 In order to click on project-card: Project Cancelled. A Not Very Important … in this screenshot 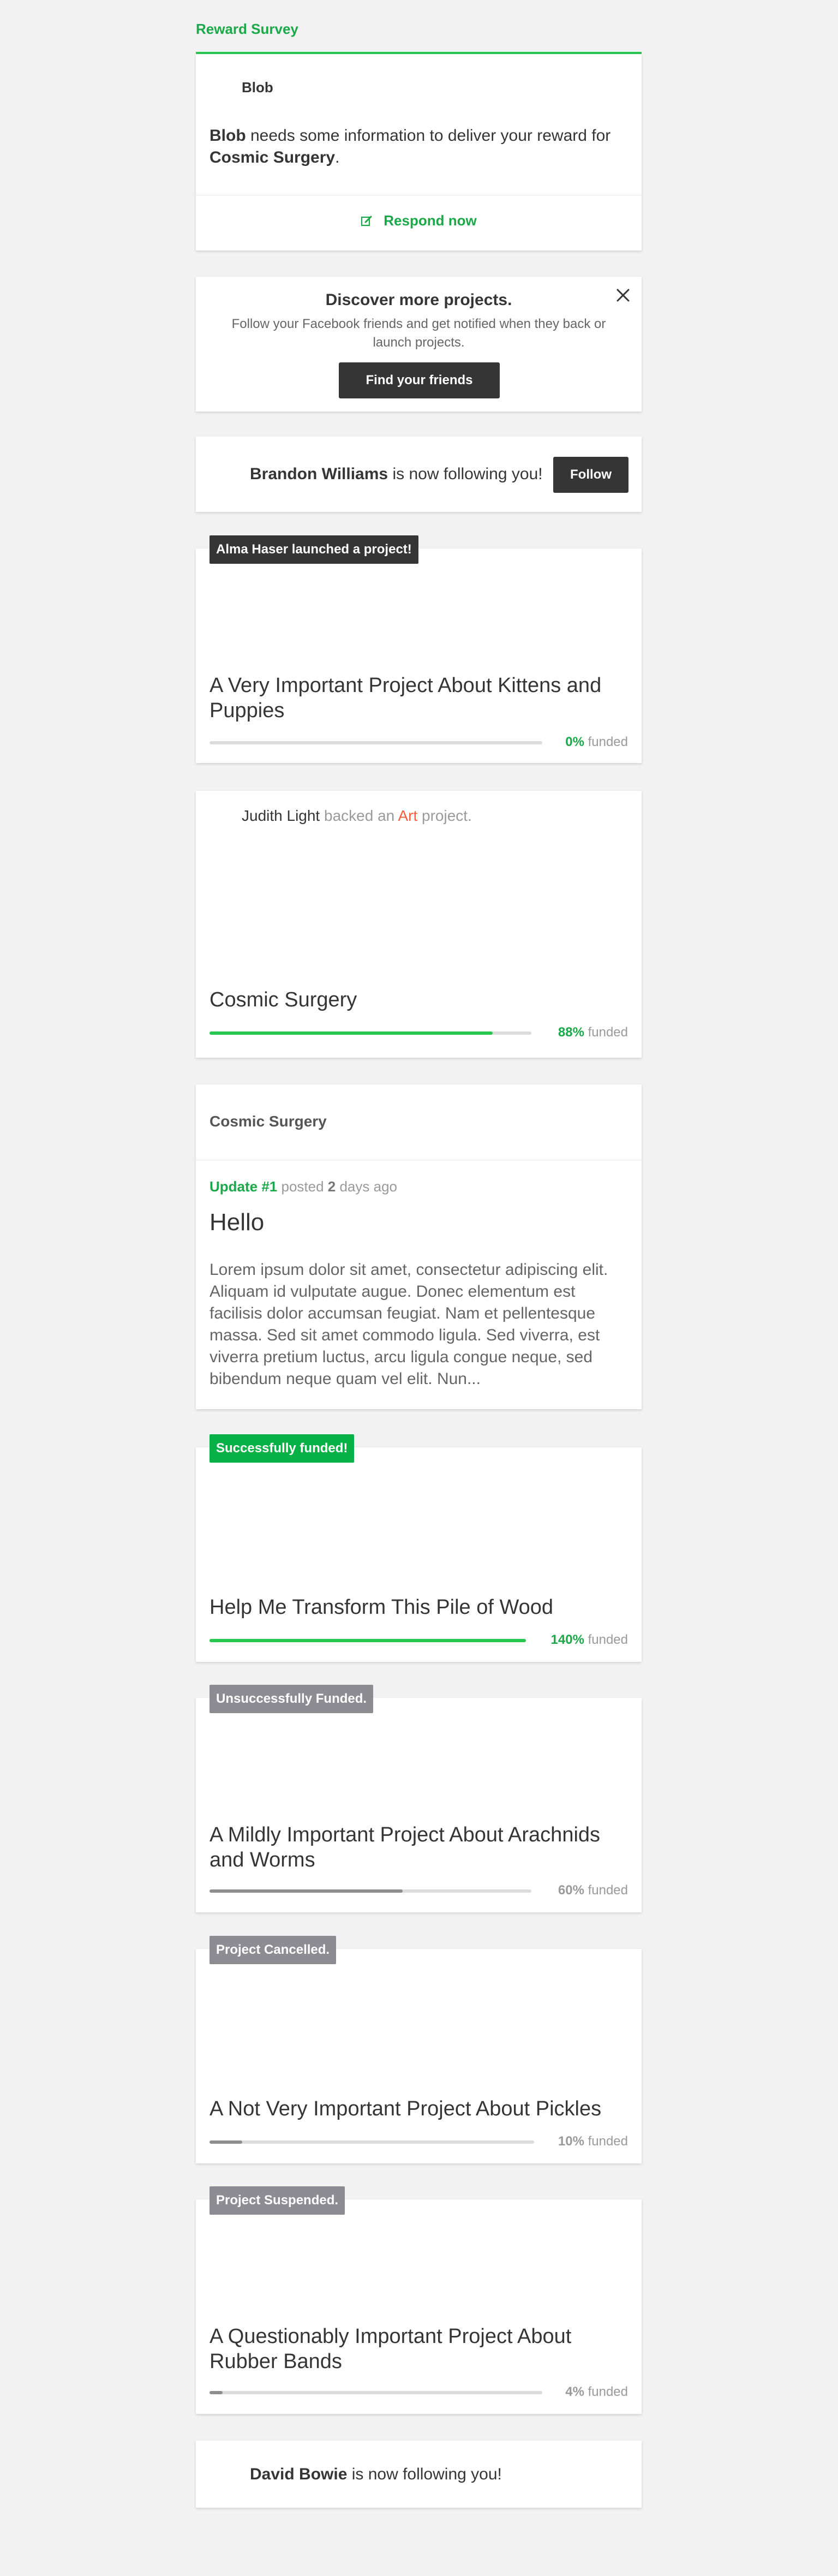, I will do `click(419, 2049)`.